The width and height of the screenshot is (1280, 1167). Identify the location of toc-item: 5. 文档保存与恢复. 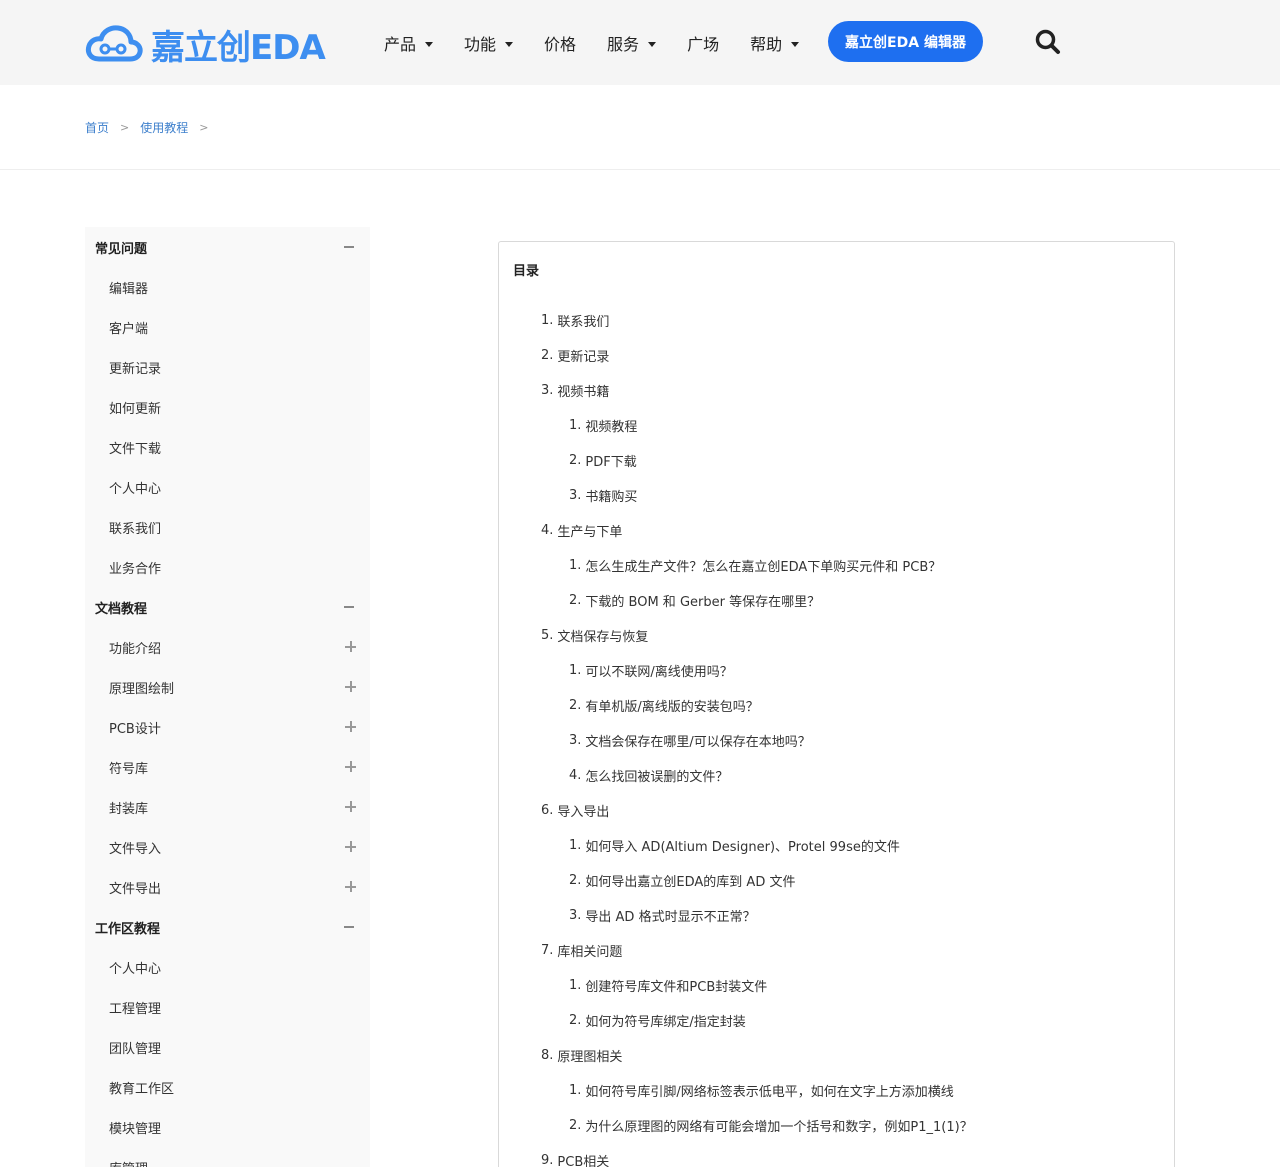
(836, 635).